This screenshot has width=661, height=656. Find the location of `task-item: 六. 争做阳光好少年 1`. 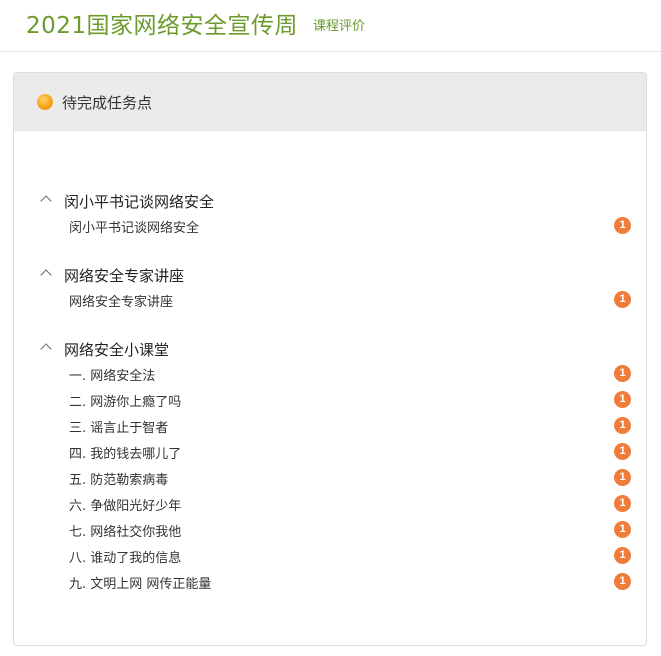

task-item: 六. 争做阳光好少年 1 is located at coordinates (330, 504).